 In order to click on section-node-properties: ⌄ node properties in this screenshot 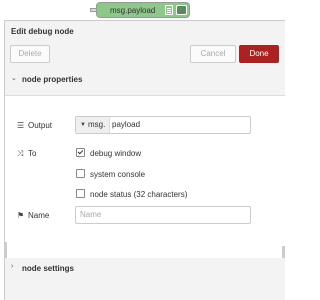, I will do `click(145, 79)`.